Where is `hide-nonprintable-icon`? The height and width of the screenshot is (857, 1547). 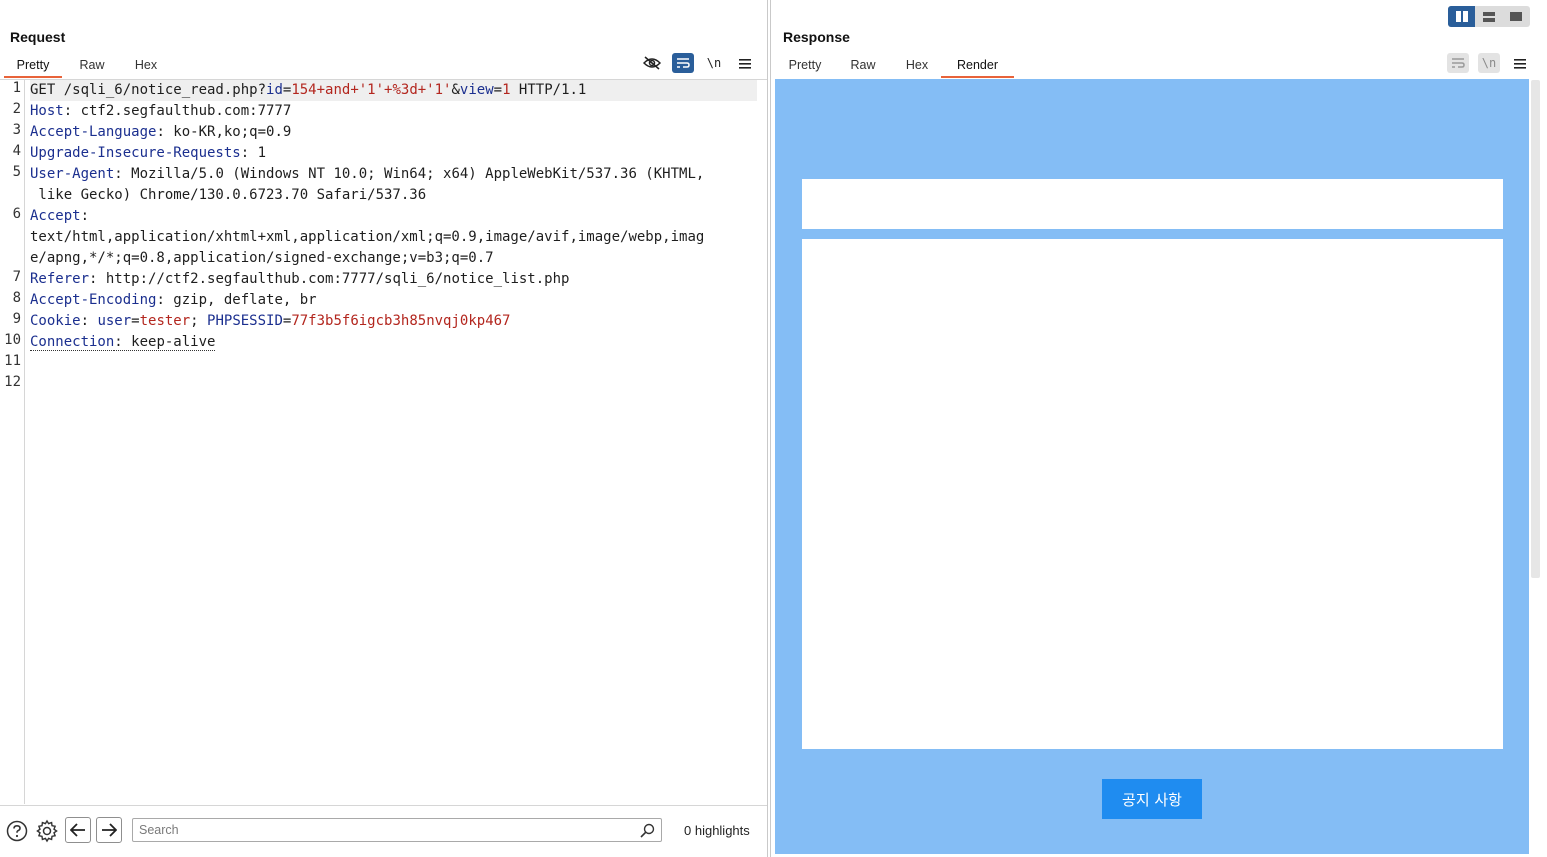
hide-nonprintable-icon is located at coordinates (652, 63).